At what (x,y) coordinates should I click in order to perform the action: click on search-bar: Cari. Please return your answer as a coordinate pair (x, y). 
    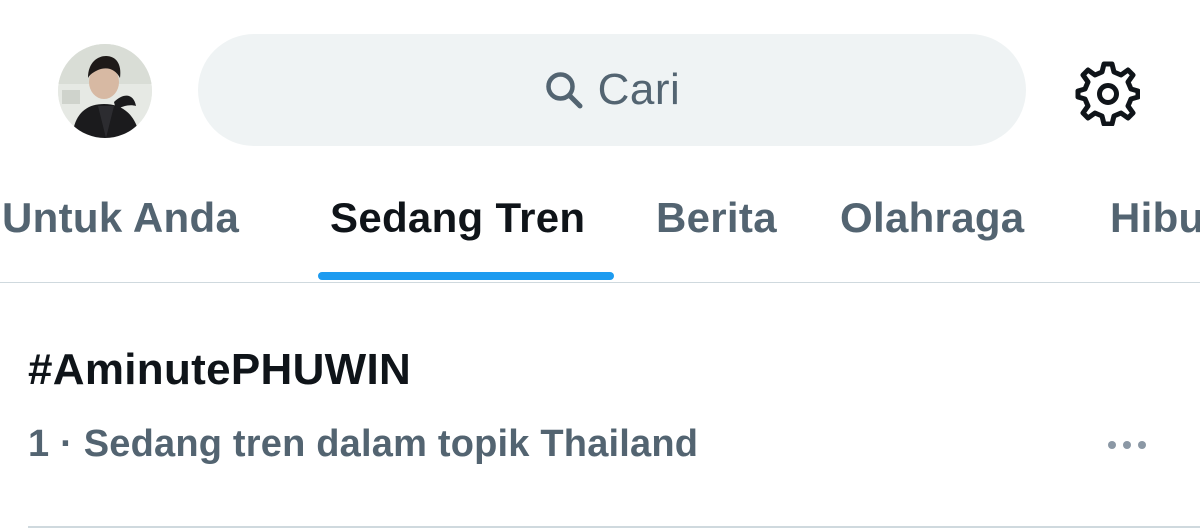
    Looking at the image, I should click on (612, 90).